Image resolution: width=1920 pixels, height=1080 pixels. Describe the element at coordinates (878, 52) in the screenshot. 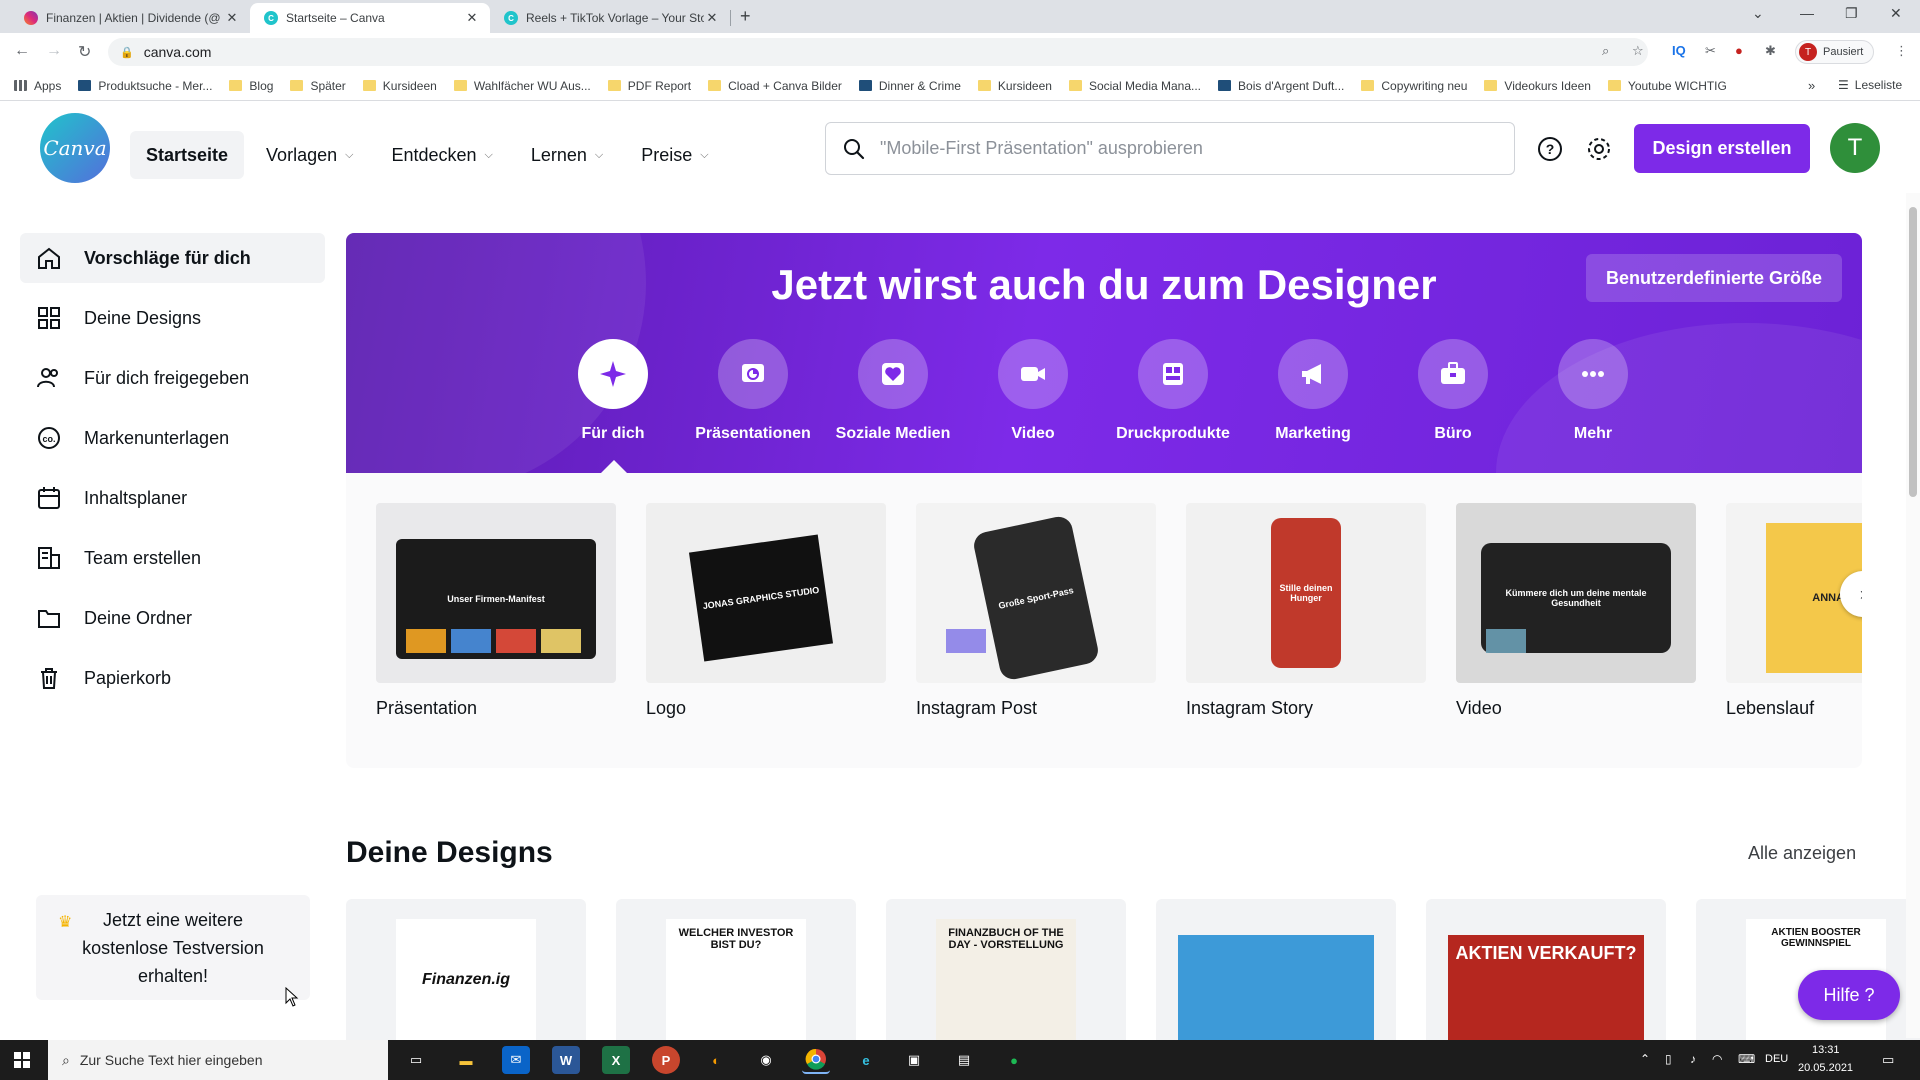

I see `url-field: 🔒 canva.com` at that location.